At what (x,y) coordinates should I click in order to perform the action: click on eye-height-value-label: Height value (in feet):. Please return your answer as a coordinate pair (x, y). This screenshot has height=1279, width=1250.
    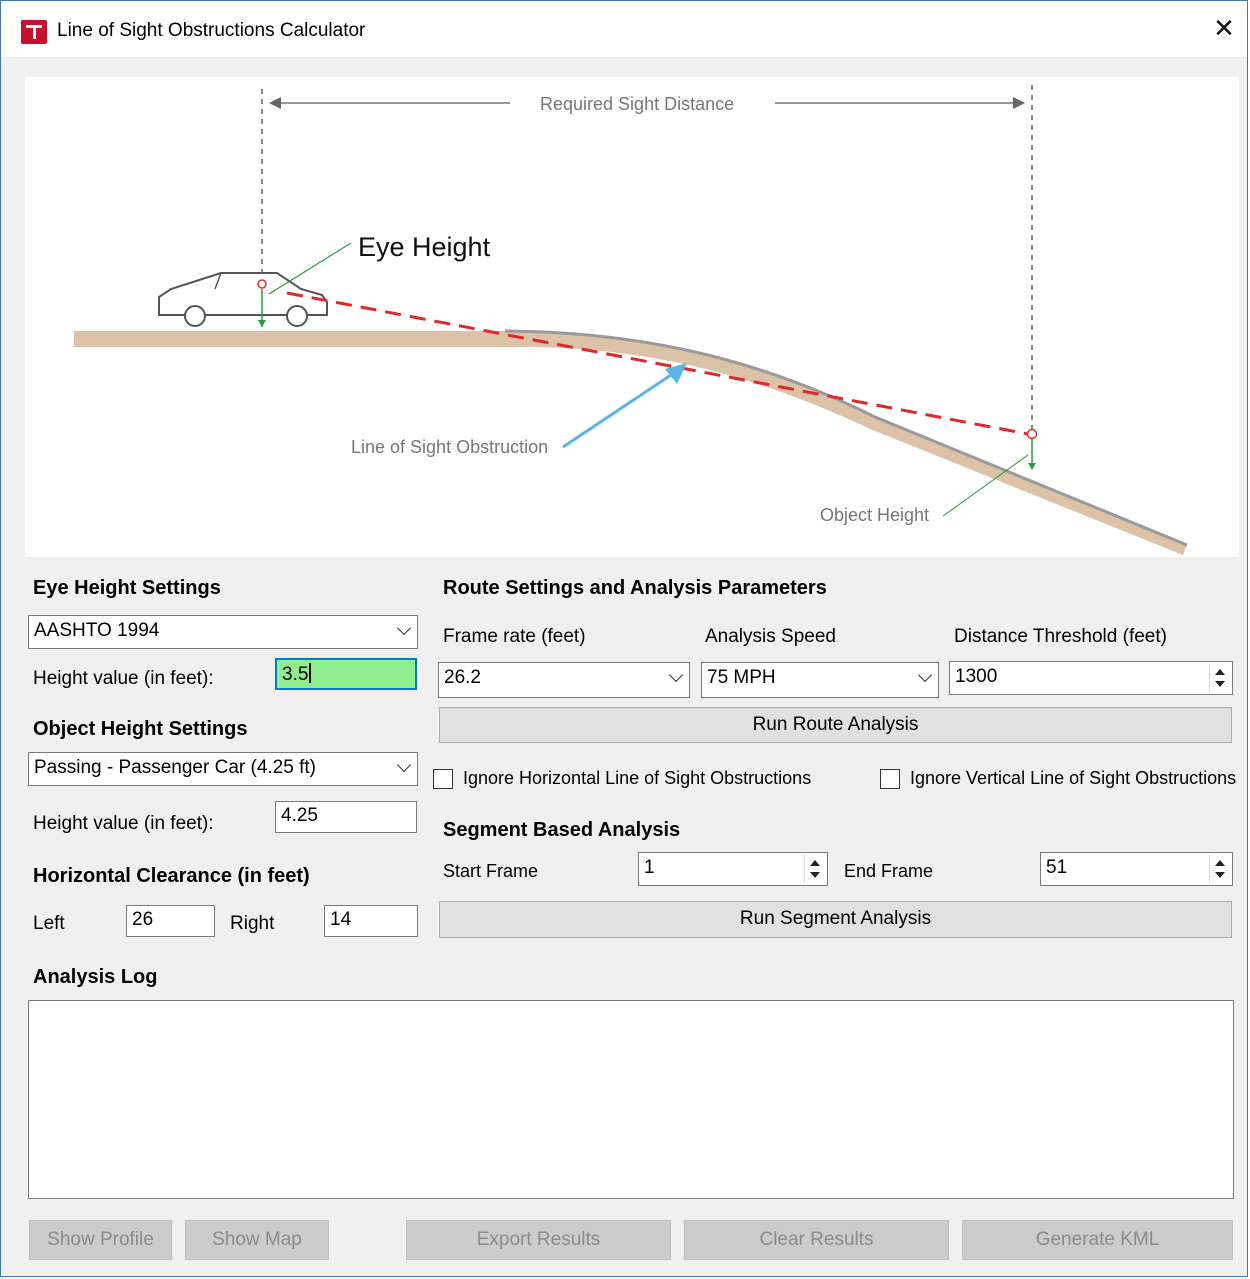
    Looking at the image, I should click on (123, 678).